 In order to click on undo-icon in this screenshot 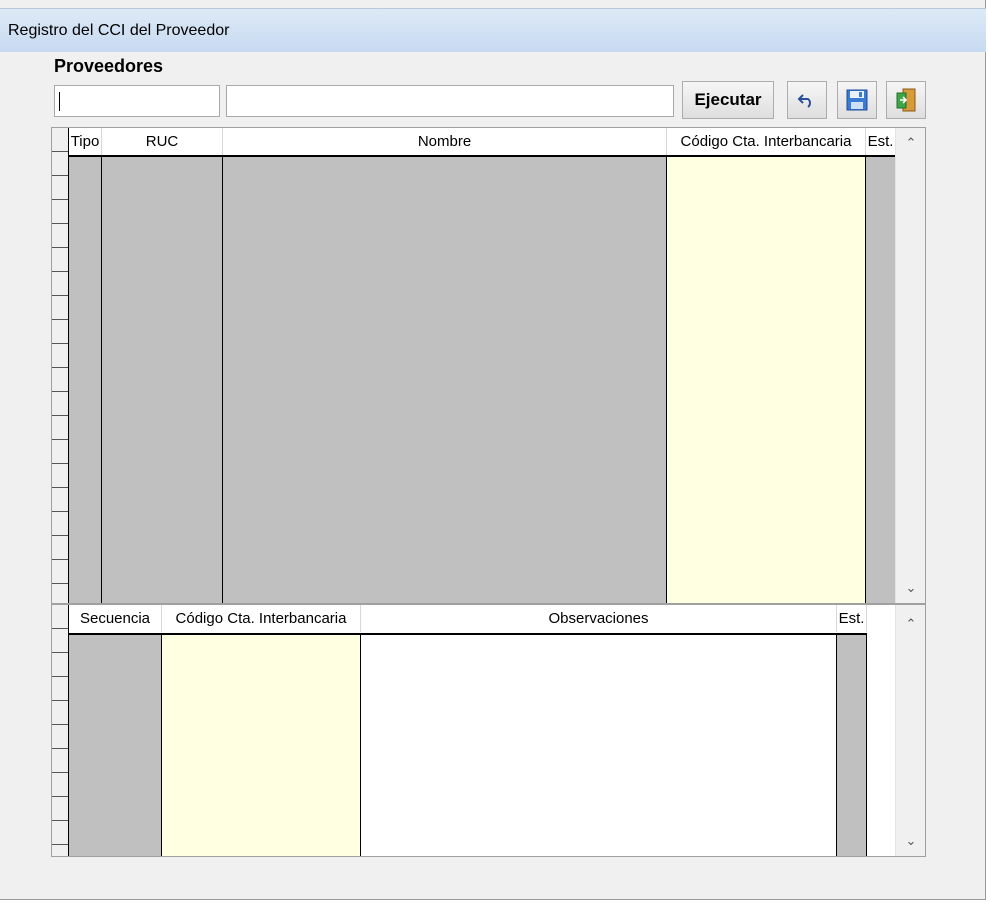, I will do `click(807, 100)`.